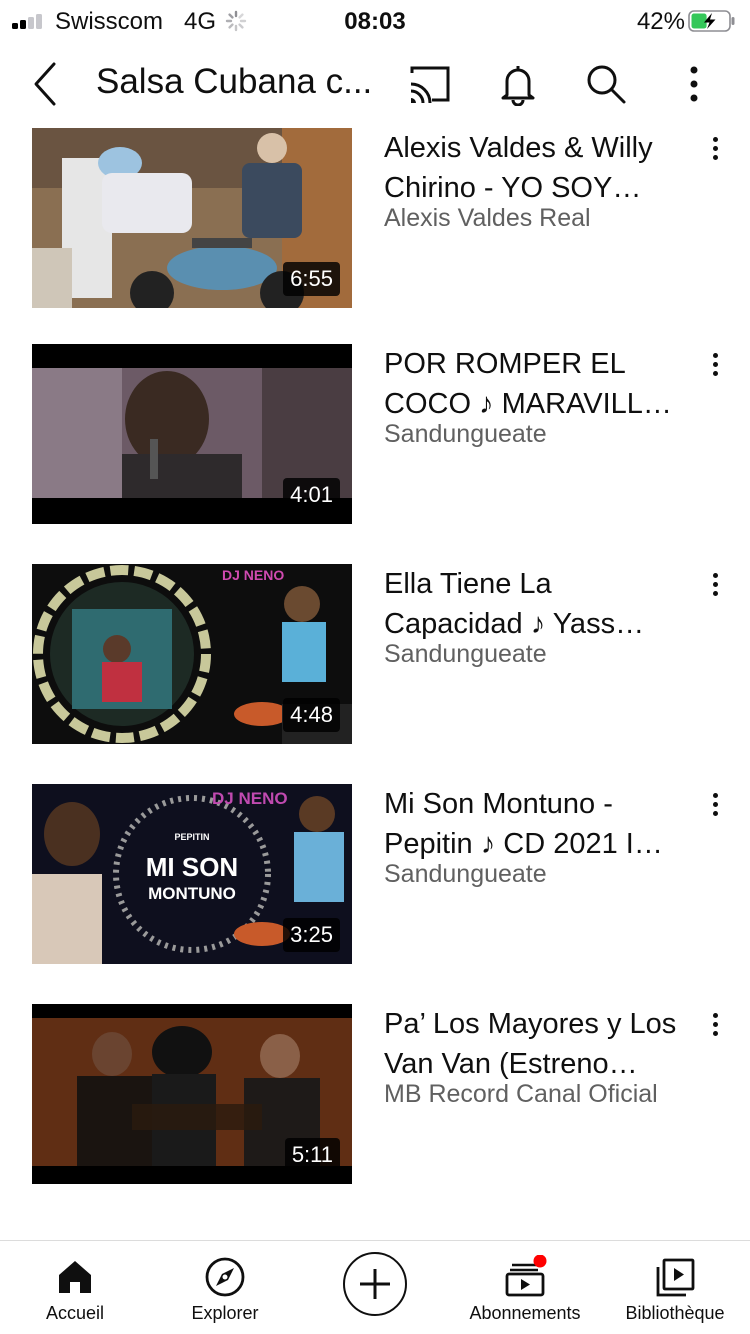  What do you see at coordinates (191, 837) in the screenshot?
I see `thumbnail-text-artist: PEPITIN` at bounding box center [191, 837].